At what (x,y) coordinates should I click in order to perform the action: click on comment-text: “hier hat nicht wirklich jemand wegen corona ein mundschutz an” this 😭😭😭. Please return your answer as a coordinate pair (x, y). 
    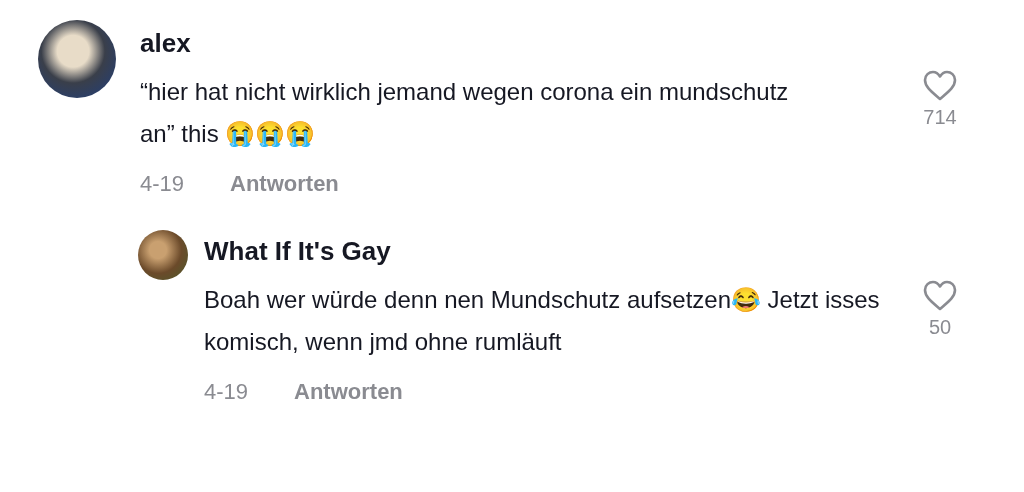
    Looking at the image, I should click on (465, 113).